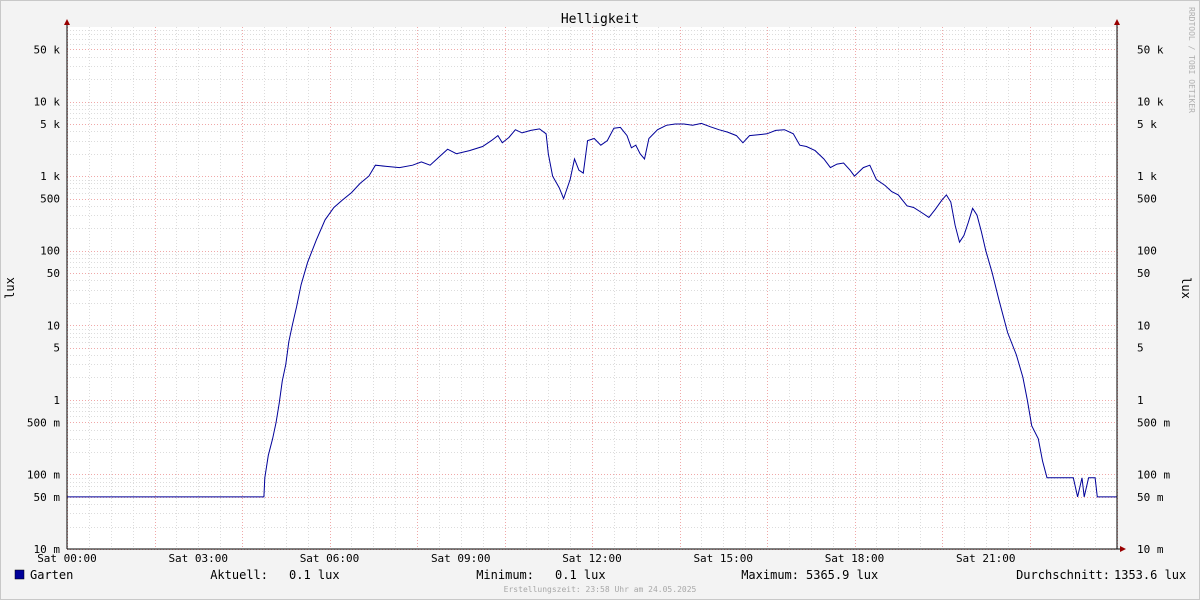 This screenshot has height=600, width=1200. I want to click on legend-minimum-value: 0.1 lux, so click(580, 575).